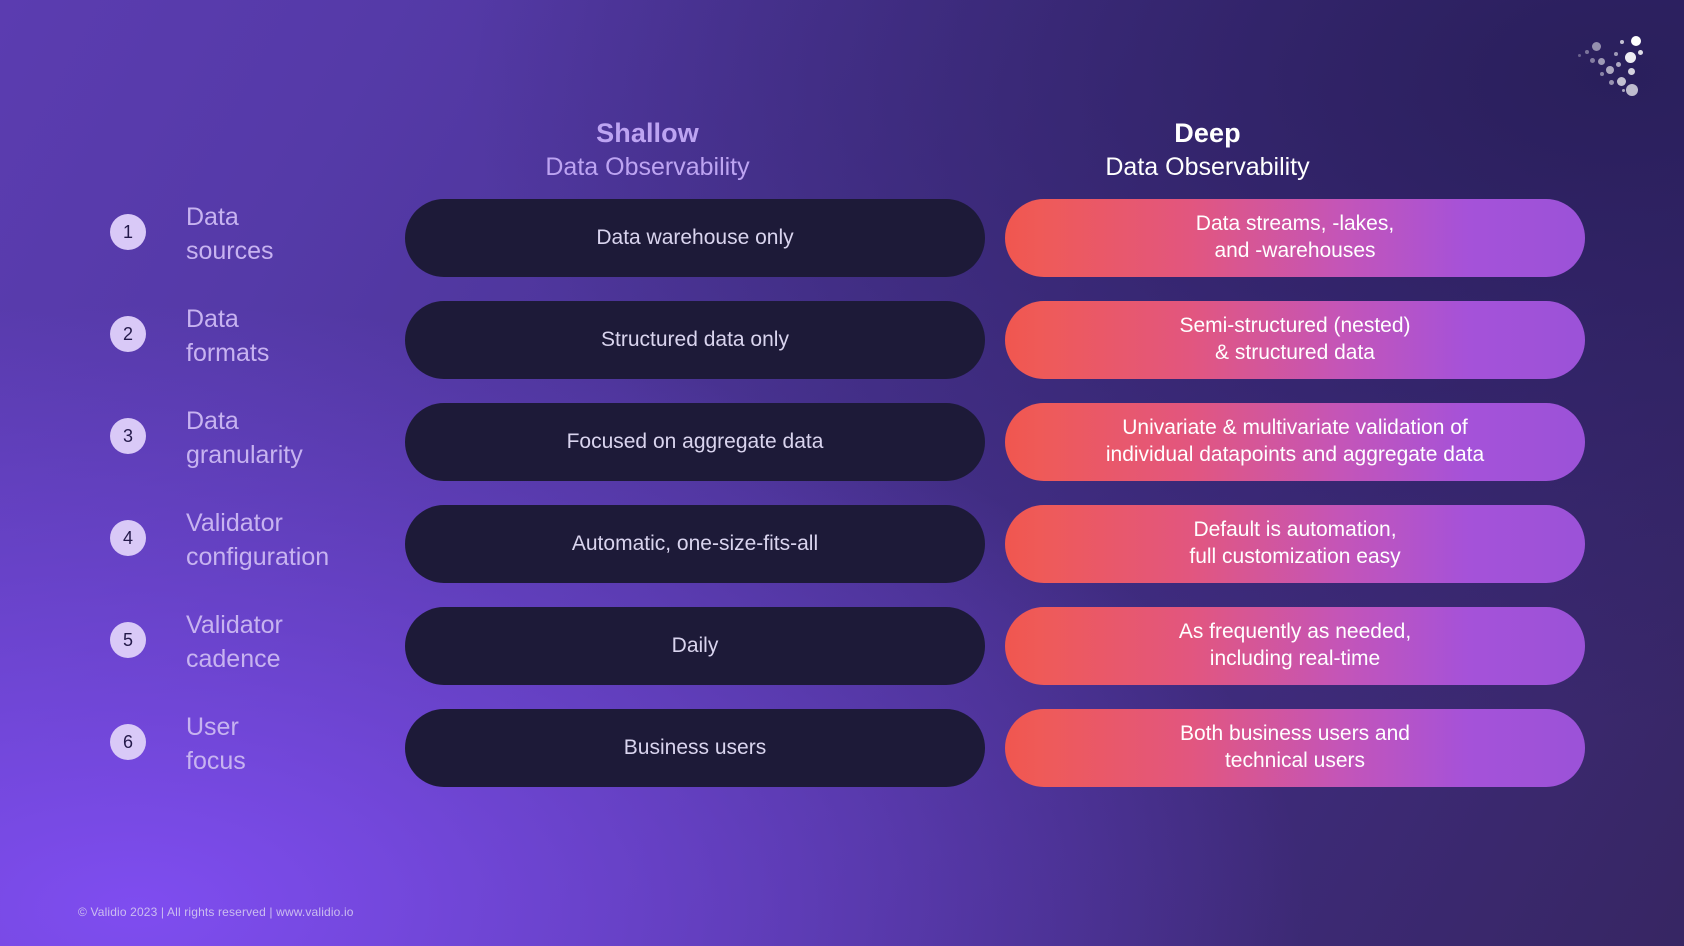 The height and width of the screenshot is (946, 1684). I want to click on row-number-badge: 3, so click(128, 436).